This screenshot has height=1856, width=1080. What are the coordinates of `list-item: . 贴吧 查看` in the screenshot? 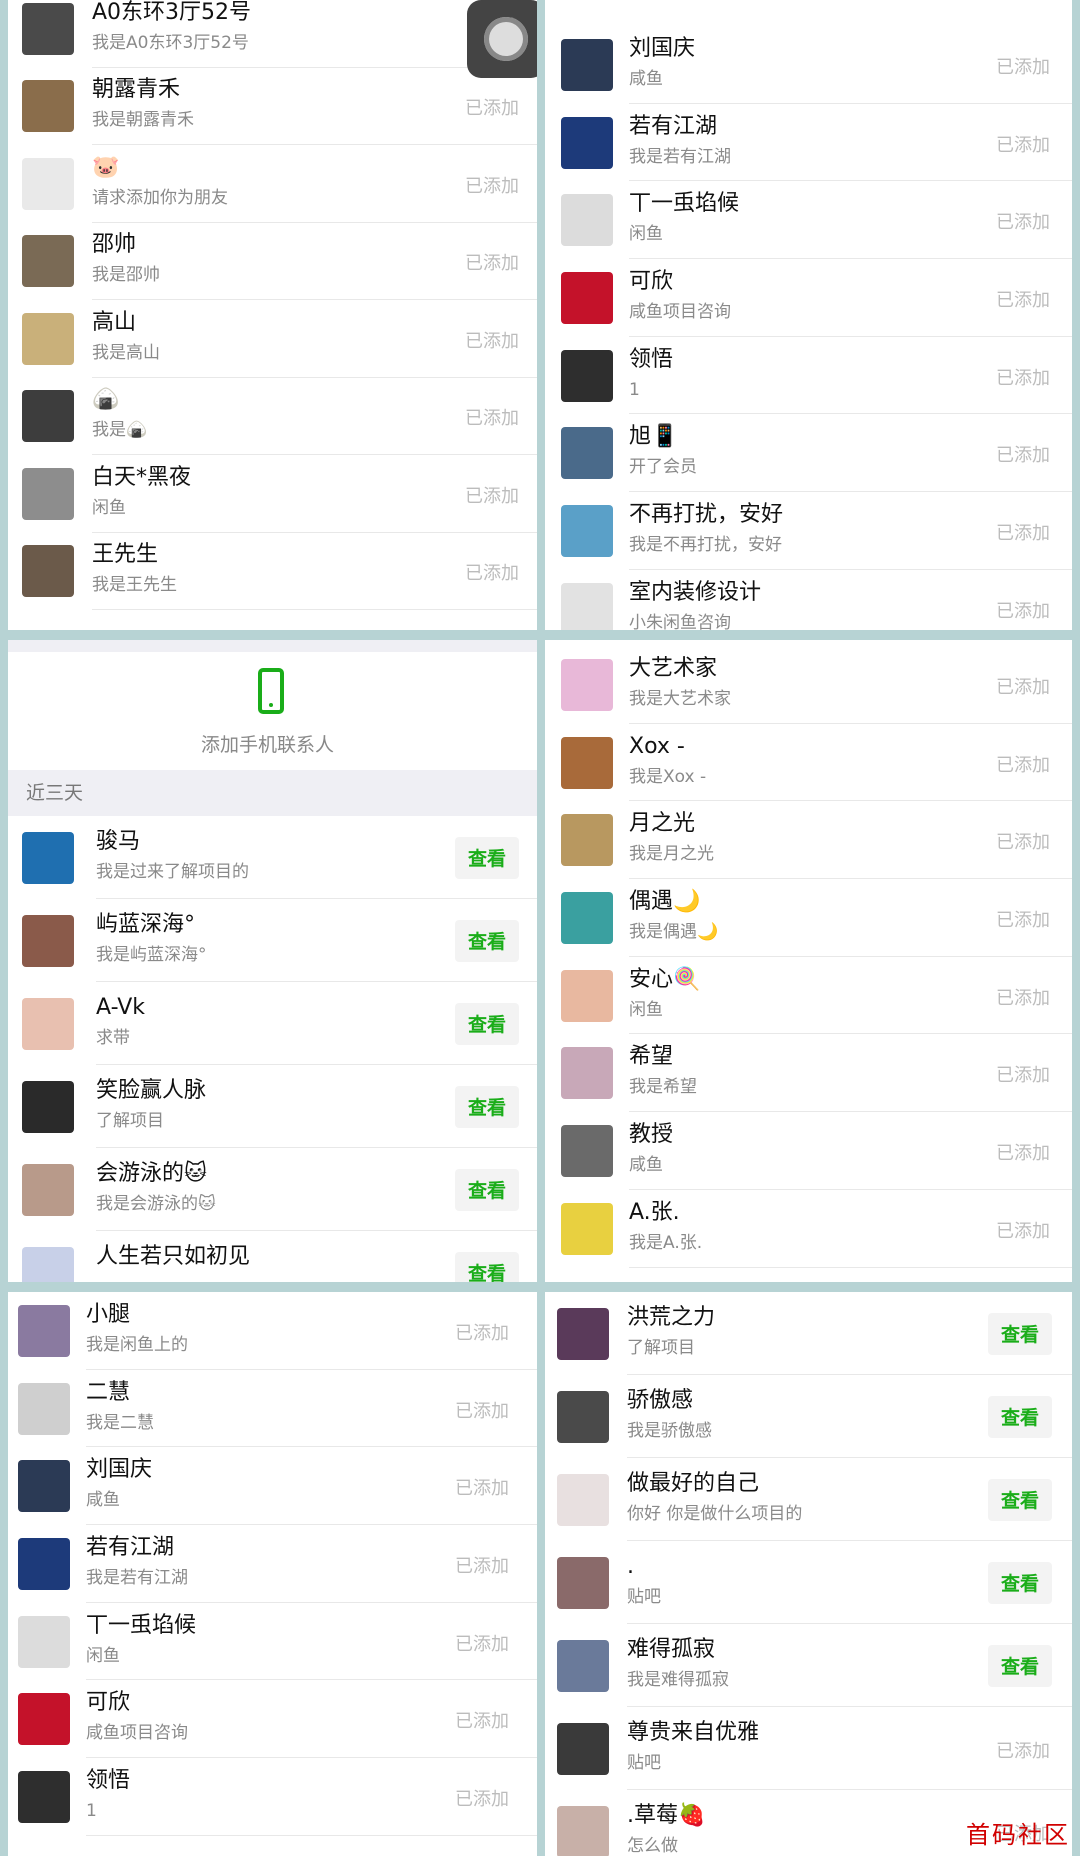 It's located at (808, 1582).